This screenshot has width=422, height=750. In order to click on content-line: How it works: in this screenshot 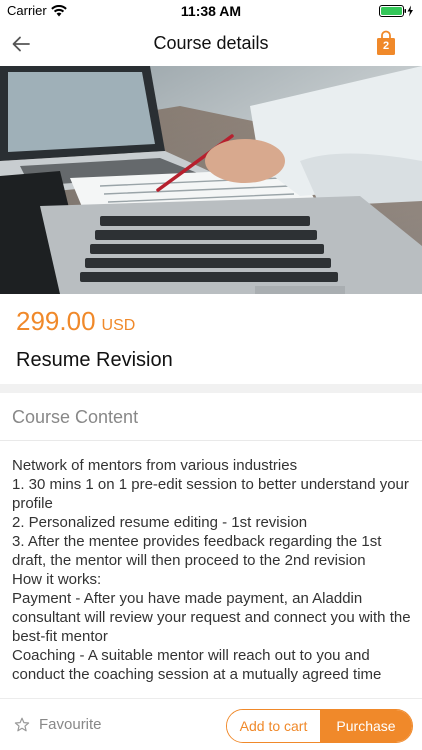, I will do `click(57, 579)`.